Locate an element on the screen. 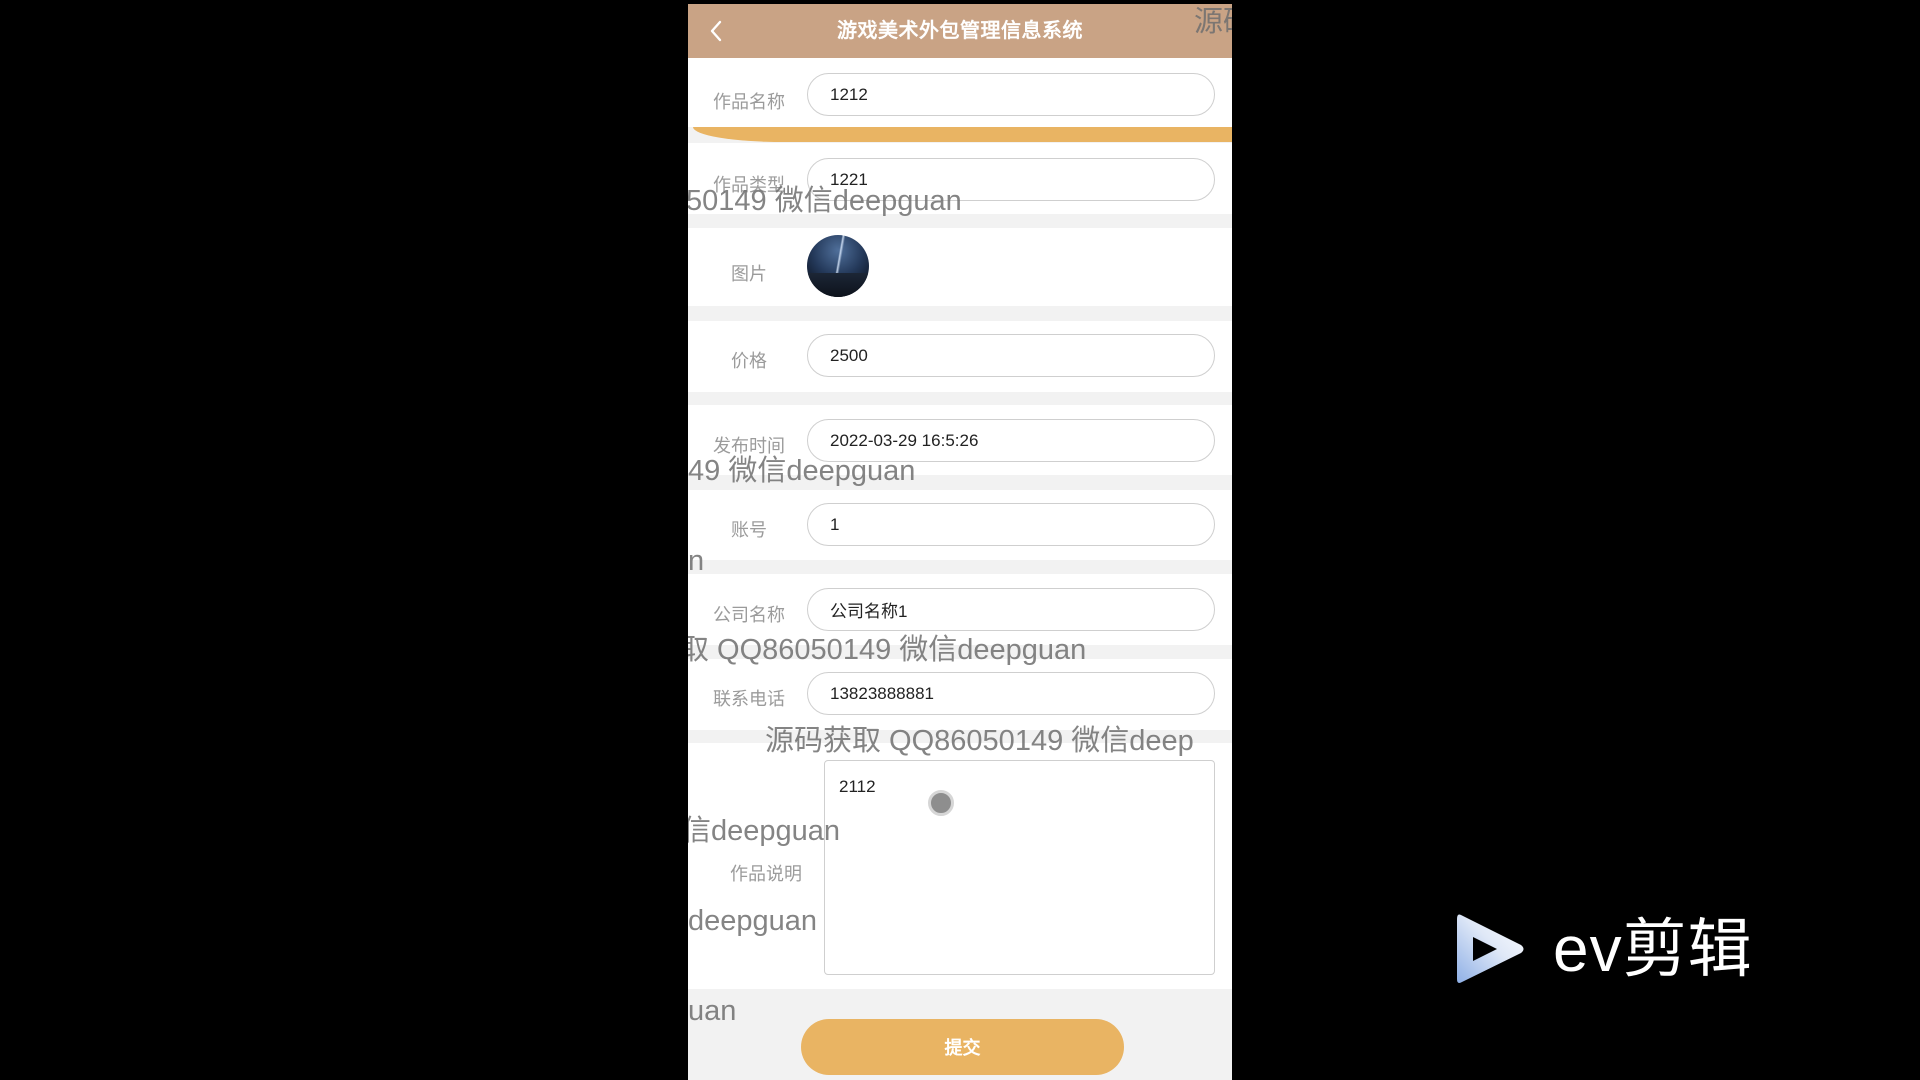  work-image-thumbnail is located at coordinates (838, 266).